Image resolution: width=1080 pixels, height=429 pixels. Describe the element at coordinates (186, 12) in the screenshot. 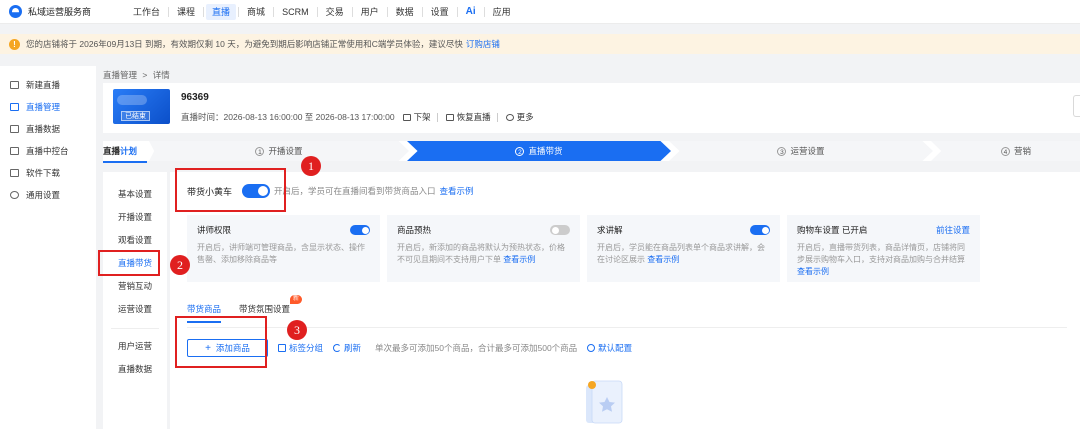

I see `nav-item-course: 课程` at that location.